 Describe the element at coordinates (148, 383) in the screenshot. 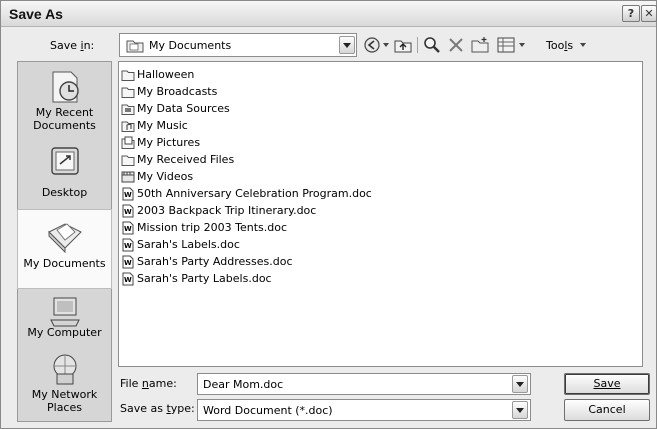

I see `file-name-label: File name:` at that location.